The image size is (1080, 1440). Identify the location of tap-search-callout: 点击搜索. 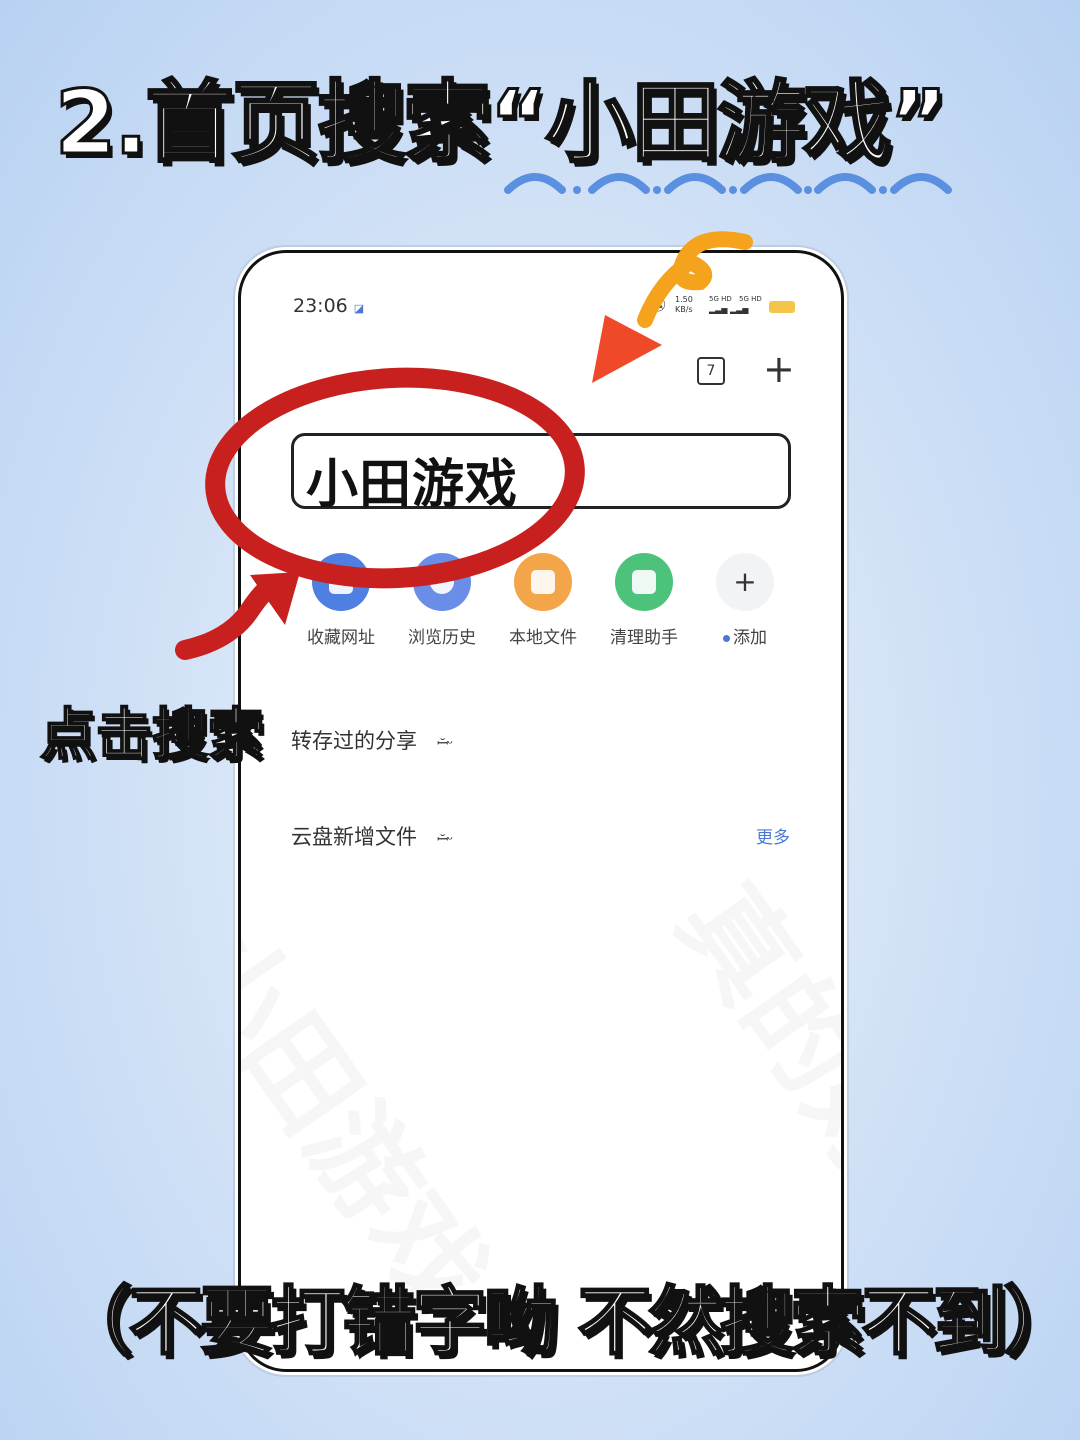
(152, 735).